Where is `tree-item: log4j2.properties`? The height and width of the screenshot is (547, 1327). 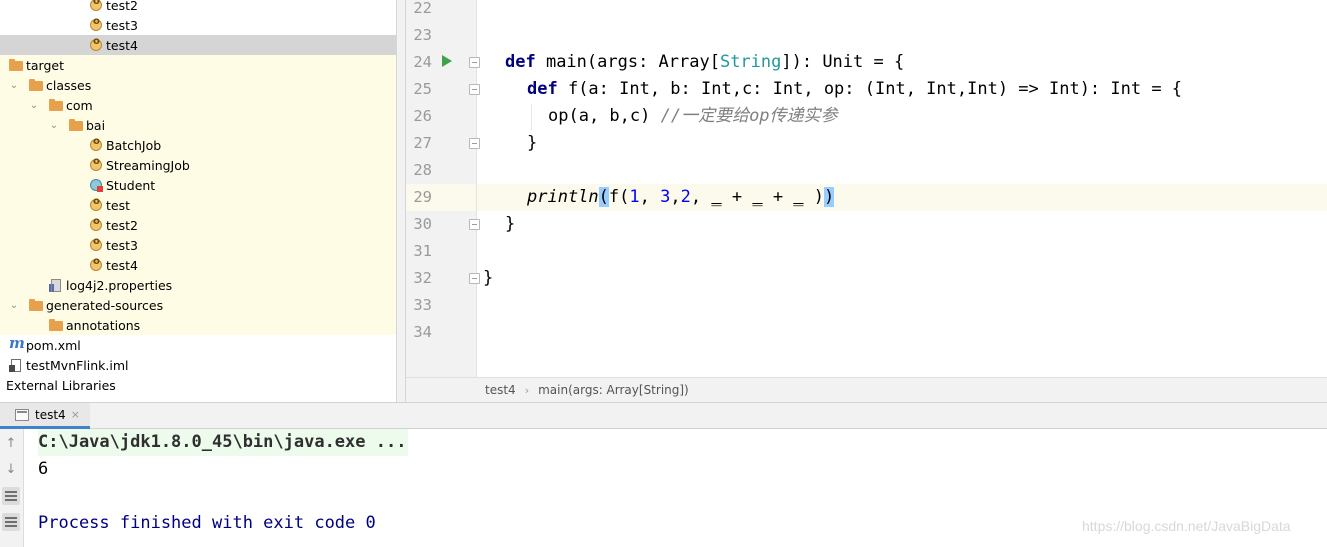 tree-item: log4j2.properties is located at coordinates (198, 285).